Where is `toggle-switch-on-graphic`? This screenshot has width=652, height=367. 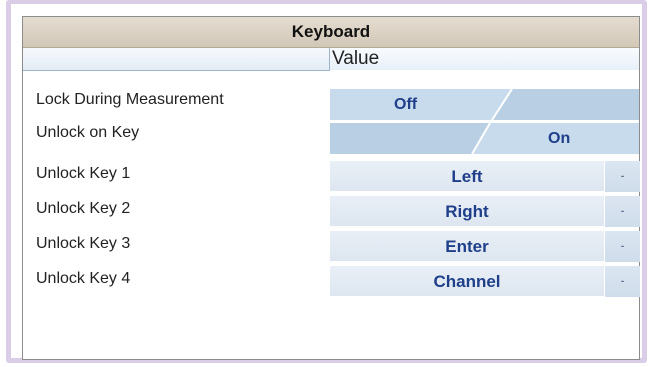
toggle-switch-on-graphic is located at coordinates (484, 138).